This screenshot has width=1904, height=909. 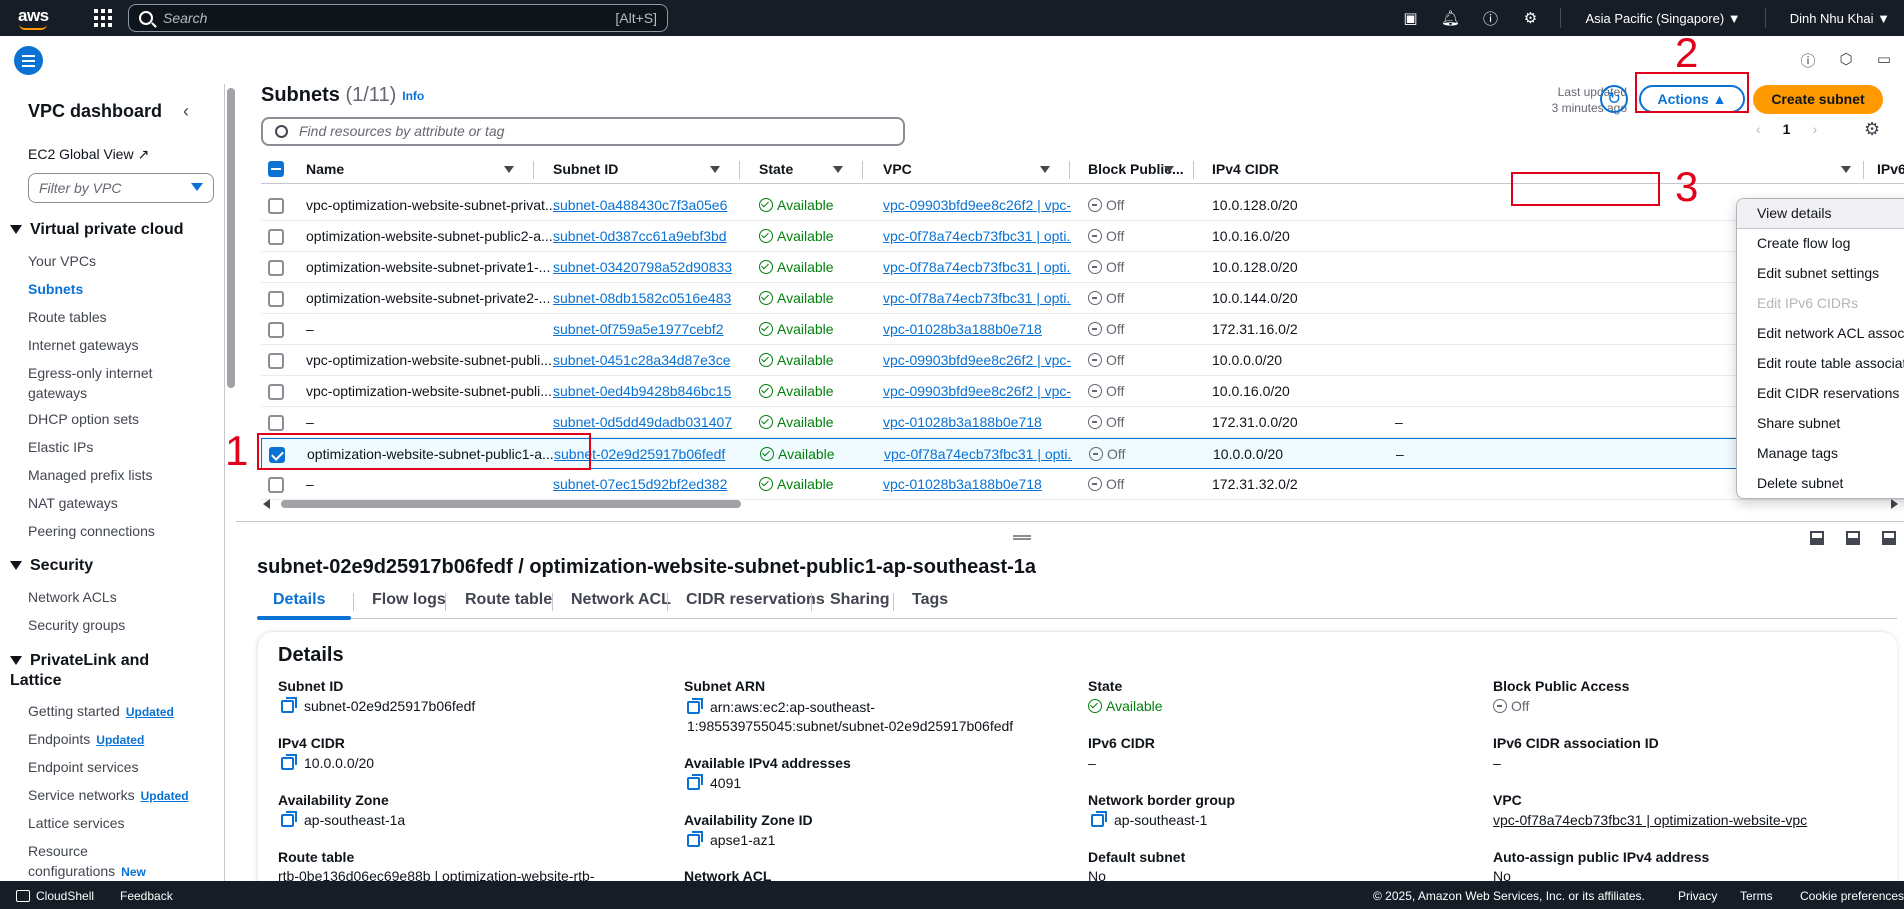 I want to click on sidebar-item-service-networks: Service networks Updated, so click(x=108, y=795).